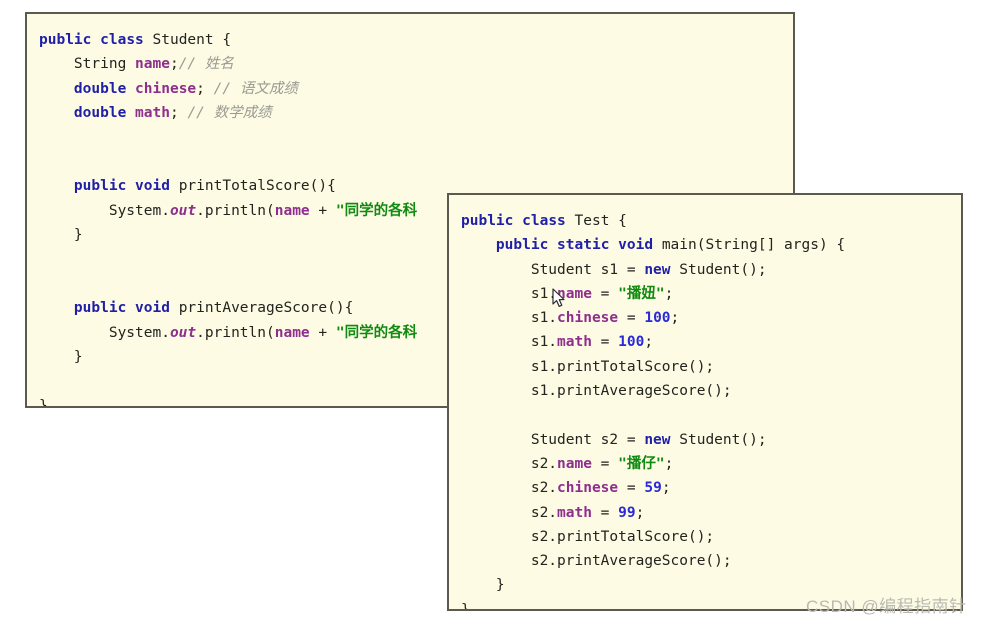 This screenshot has width=997, height=623. I want to click on code-line: s1.name = "播妞";, so click(711, 294).